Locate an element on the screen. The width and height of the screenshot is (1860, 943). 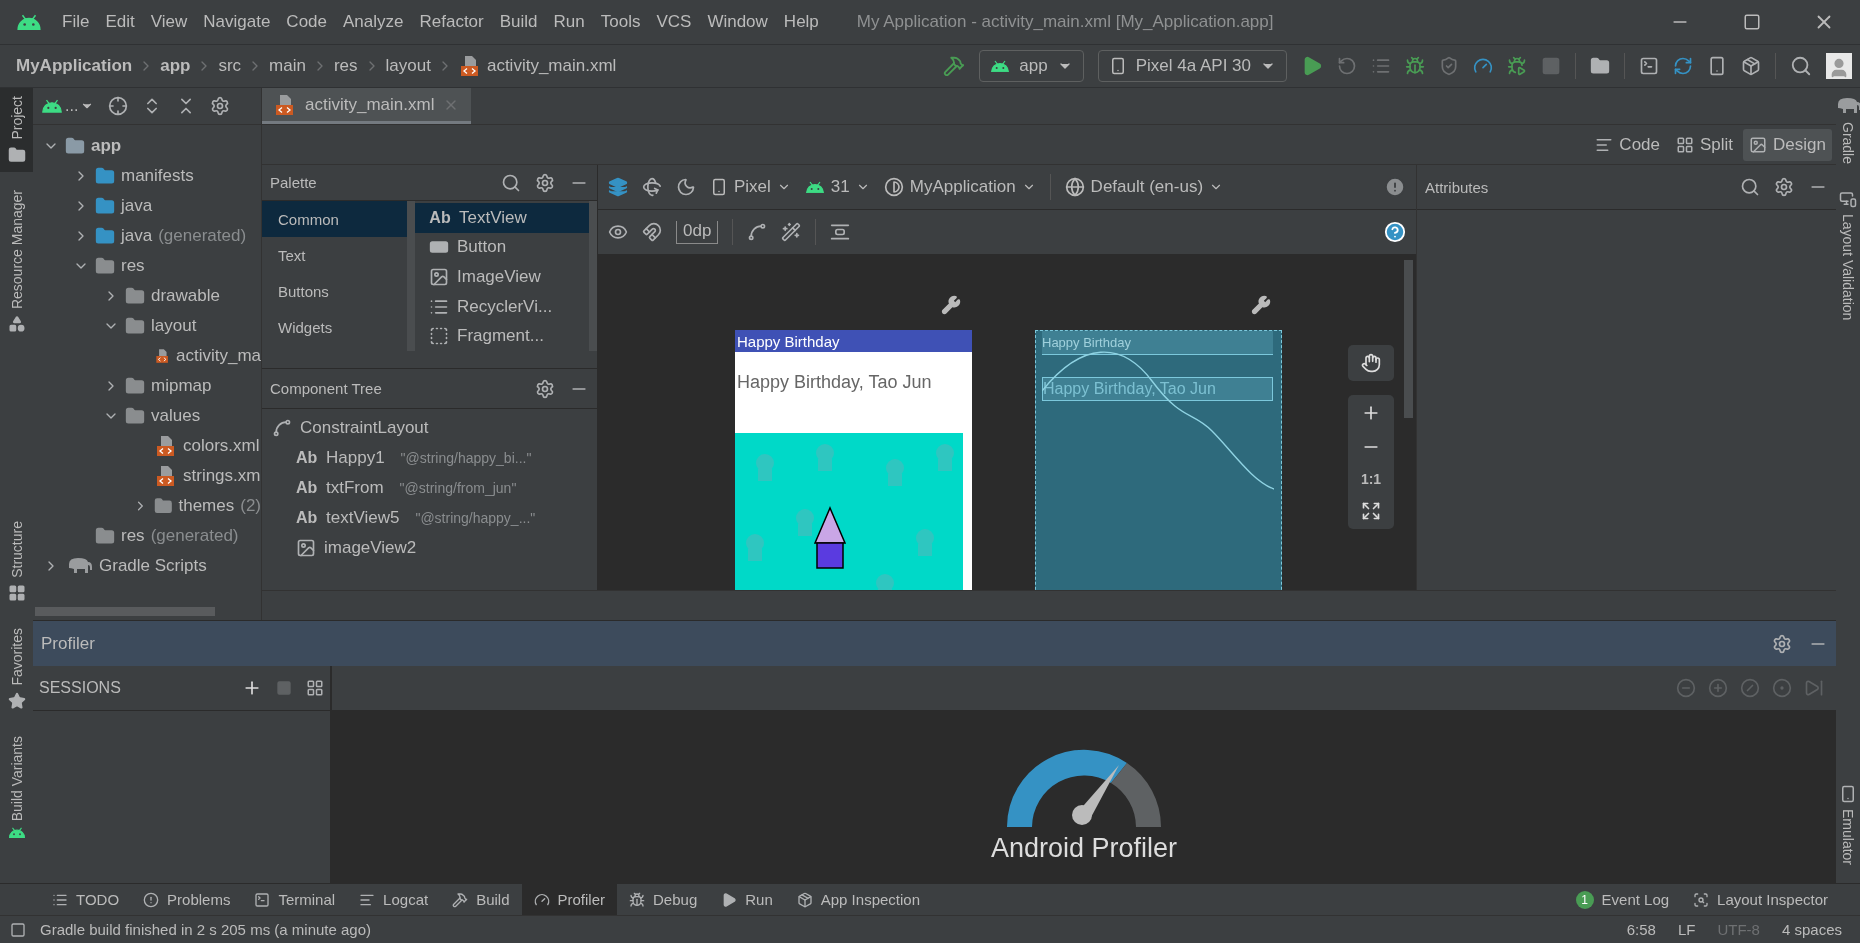
tool-window-tab: 1 Event Log is located at coordinates (1622, 899).